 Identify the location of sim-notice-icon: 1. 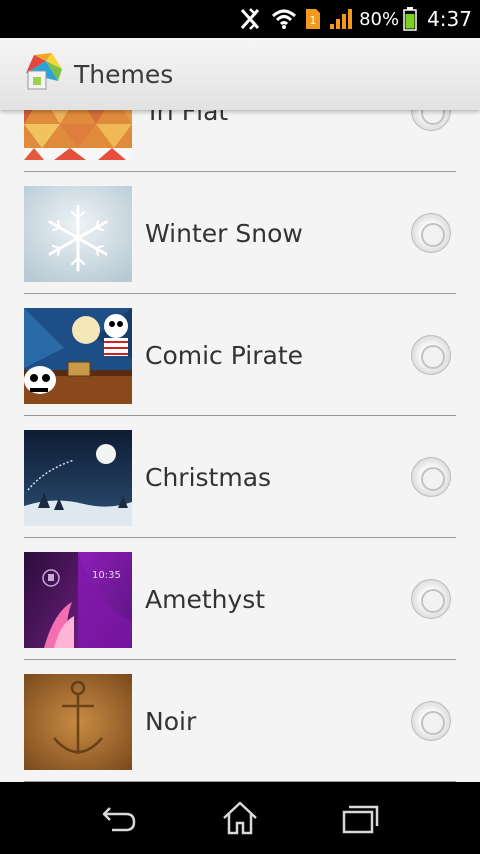
(313, 19).